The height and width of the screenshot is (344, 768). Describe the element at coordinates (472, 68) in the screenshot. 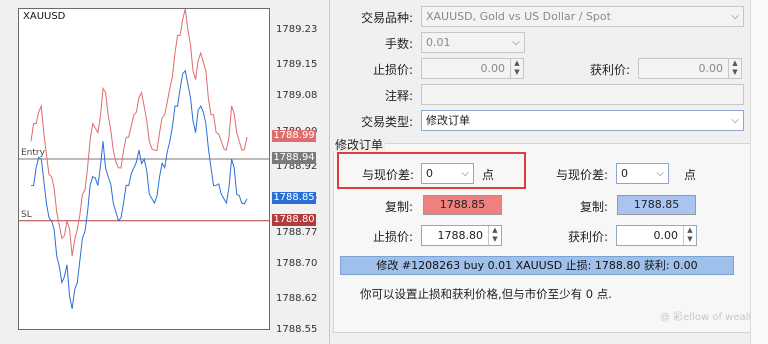

I see `stop-loss-input: 0.00 ▲ ▼` at that location.